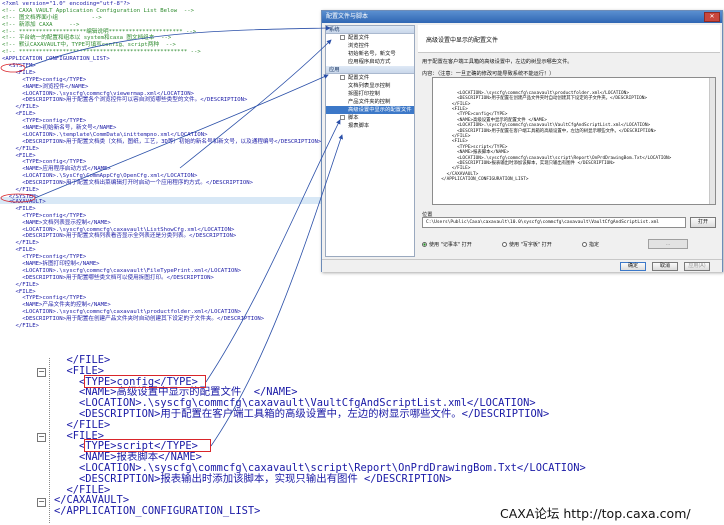  What do you see at coordinates (41, 437) in the screenshot?
I see `fold-toggle-file-2: −` at bounding box center [41, 437].